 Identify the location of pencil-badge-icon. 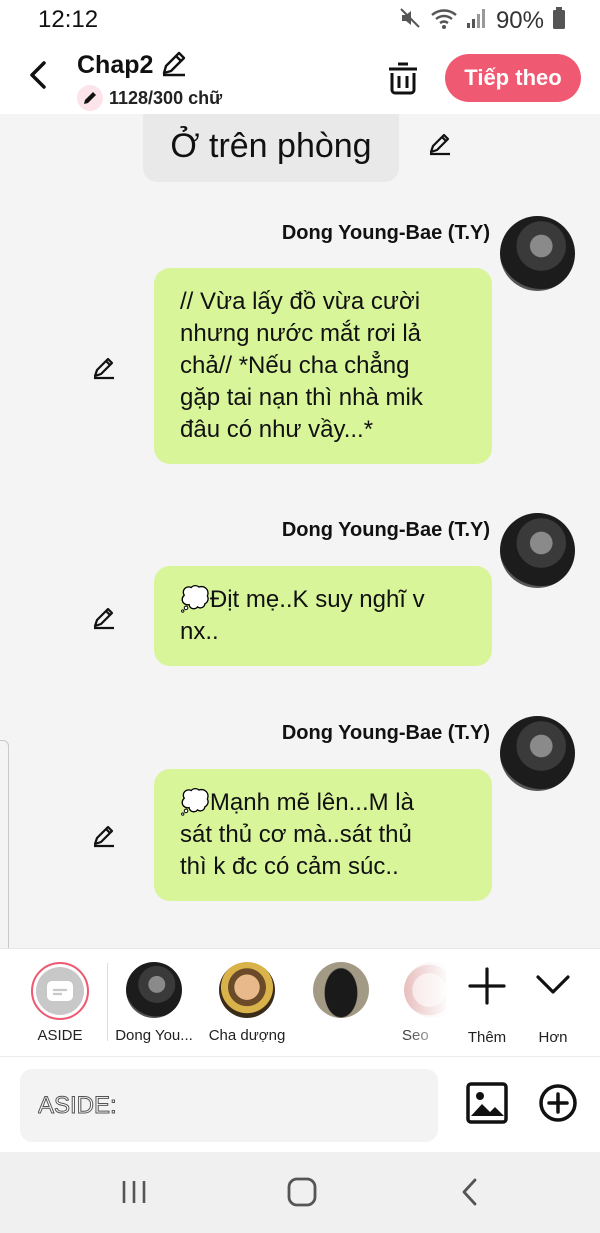
(90, 98).